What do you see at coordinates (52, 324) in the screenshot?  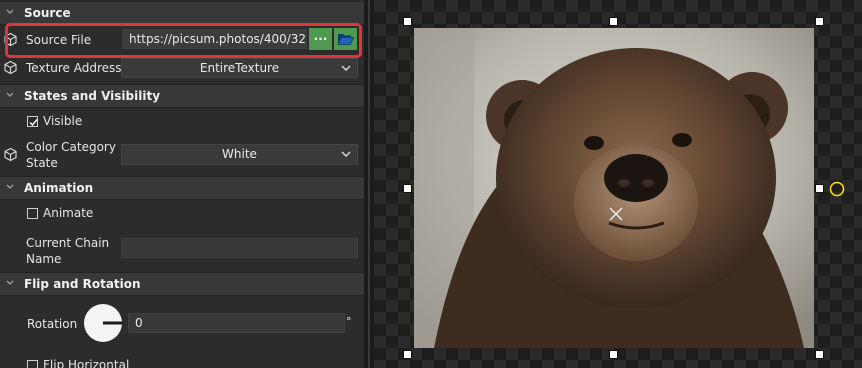 I see `rotation-label: Rotation` at bounding box center [52, 324].